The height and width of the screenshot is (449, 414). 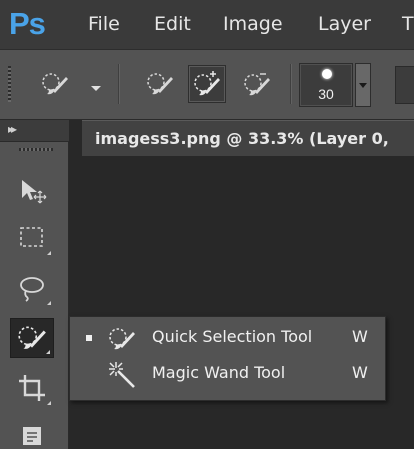 I want to click on eyedropper-icon, so click(x=32, y=436).